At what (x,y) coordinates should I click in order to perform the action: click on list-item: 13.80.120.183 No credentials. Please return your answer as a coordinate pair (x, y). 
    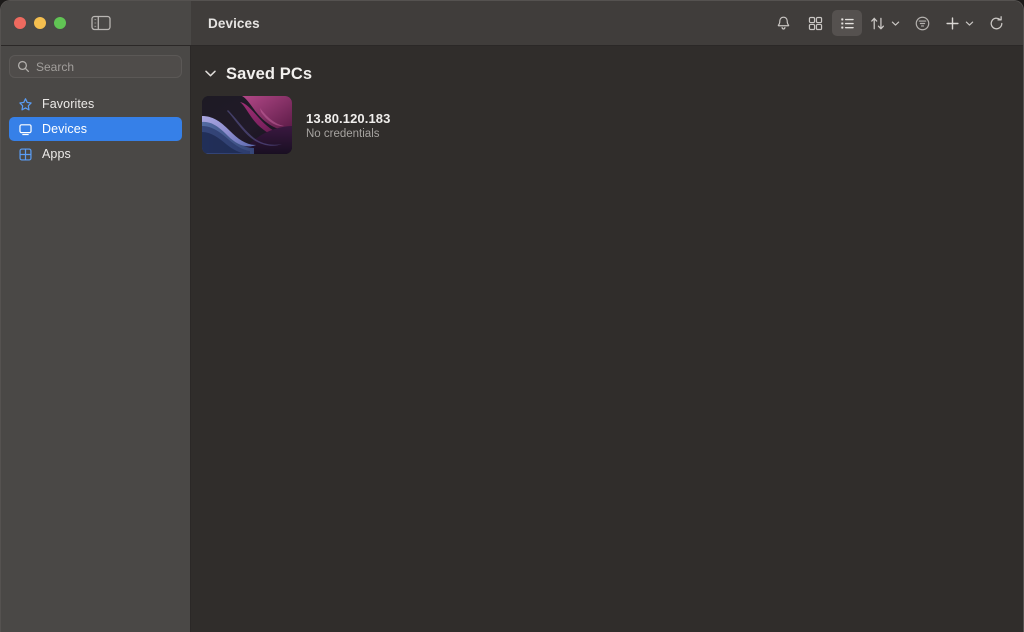
    Looking at the image, I should click on (607, 125).